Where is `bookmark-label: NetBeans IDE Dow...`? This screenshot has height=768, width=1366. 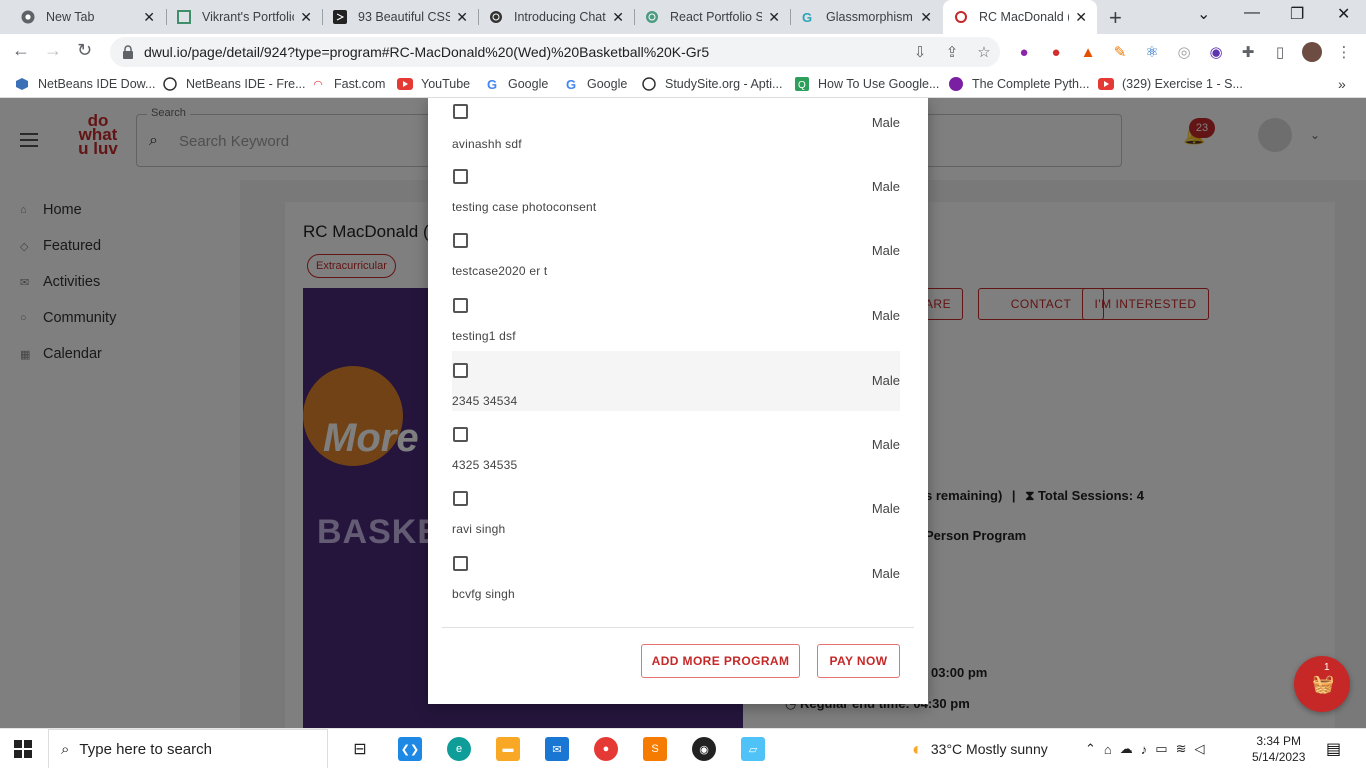
bookmark-label: NetBeans IDE Dow... is located at coordinates (97, 84).